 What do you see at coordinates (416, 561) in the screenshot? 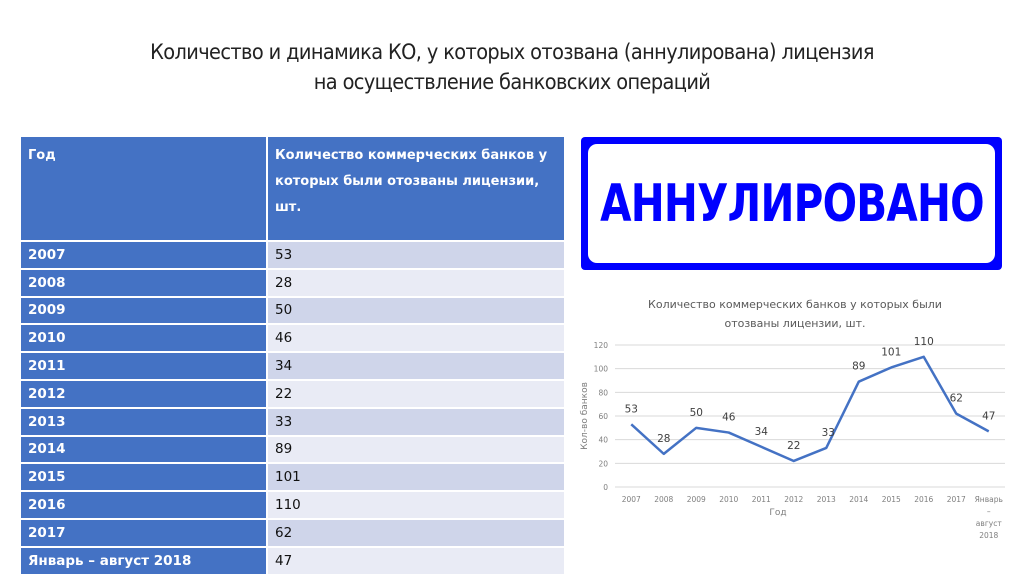
I see `count-cell: 47` at bounding box center [416, 561].